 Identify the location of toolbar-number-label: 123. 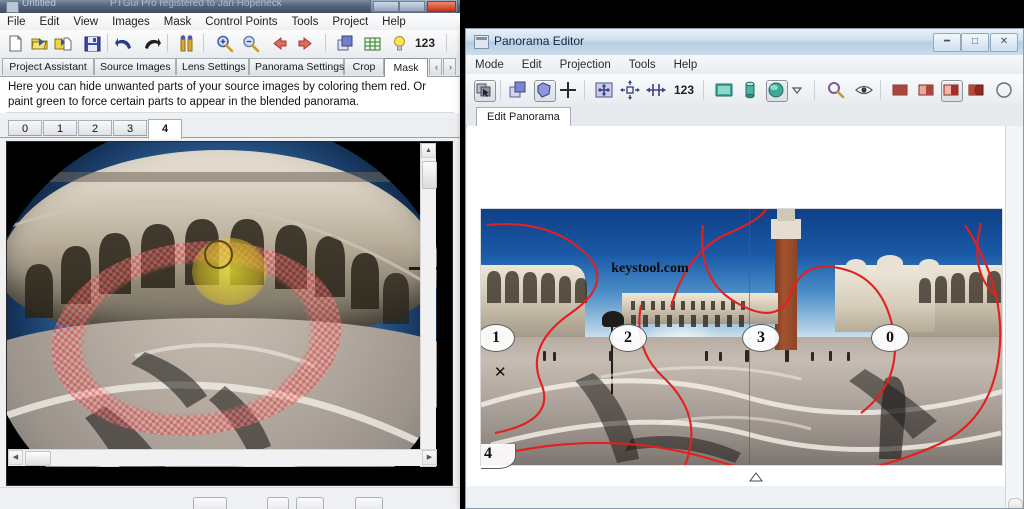
(425, 43).